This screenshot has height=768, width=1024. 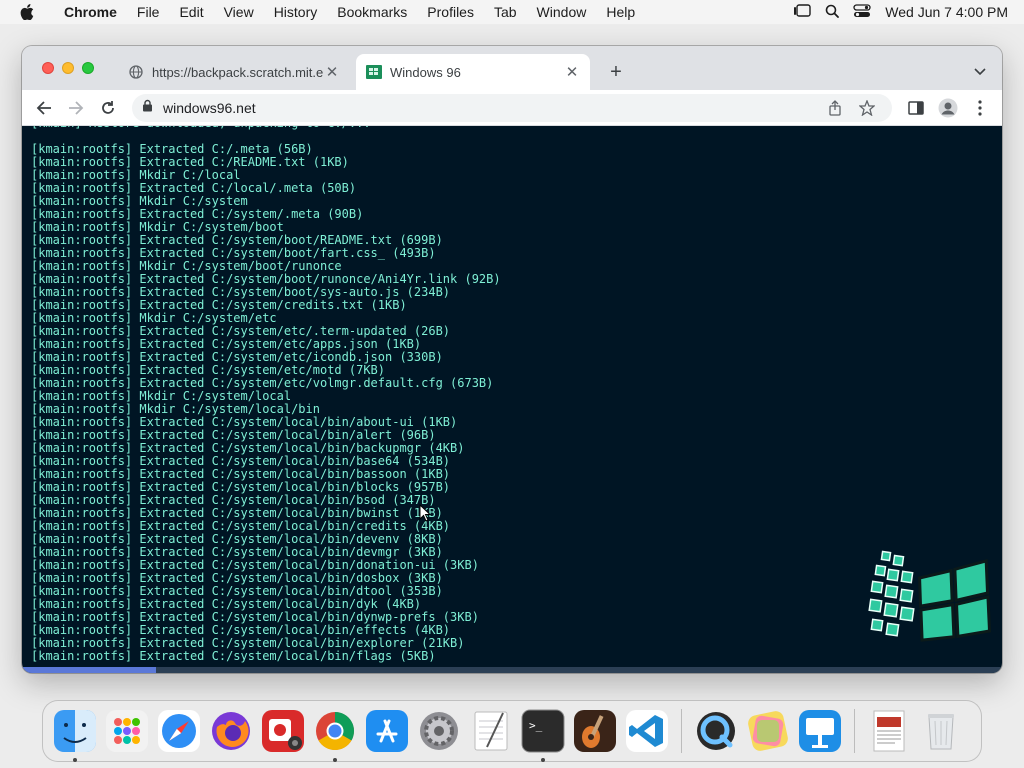 What do you see at coordinates (48, 68) in the screenshot?
I see `close-window-button` at bounding box center [48, 68].